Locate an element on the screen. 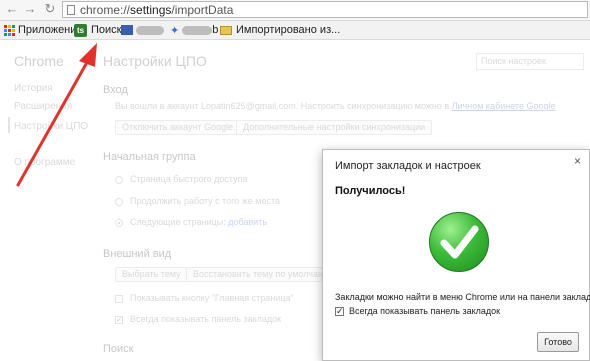  dialog-success-heading: Получилось! is located at coordinates (370, 191).